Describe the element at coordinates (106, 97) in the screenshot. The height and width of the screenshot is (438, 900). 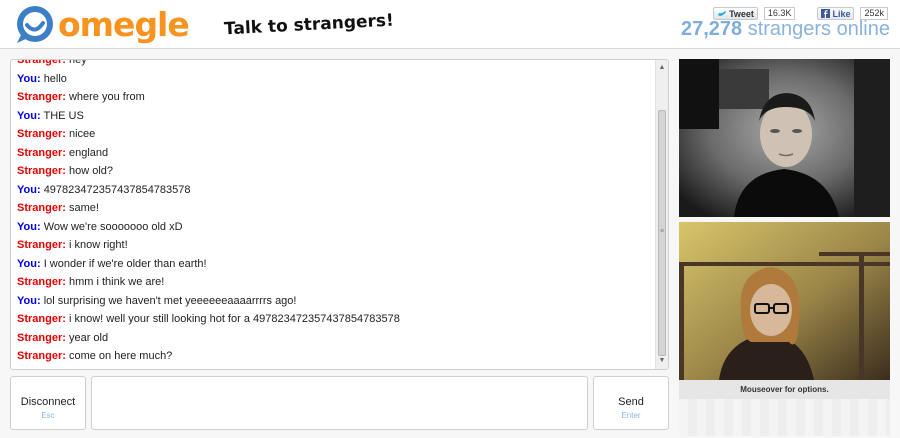
I see `message-text: where you from` at that location.